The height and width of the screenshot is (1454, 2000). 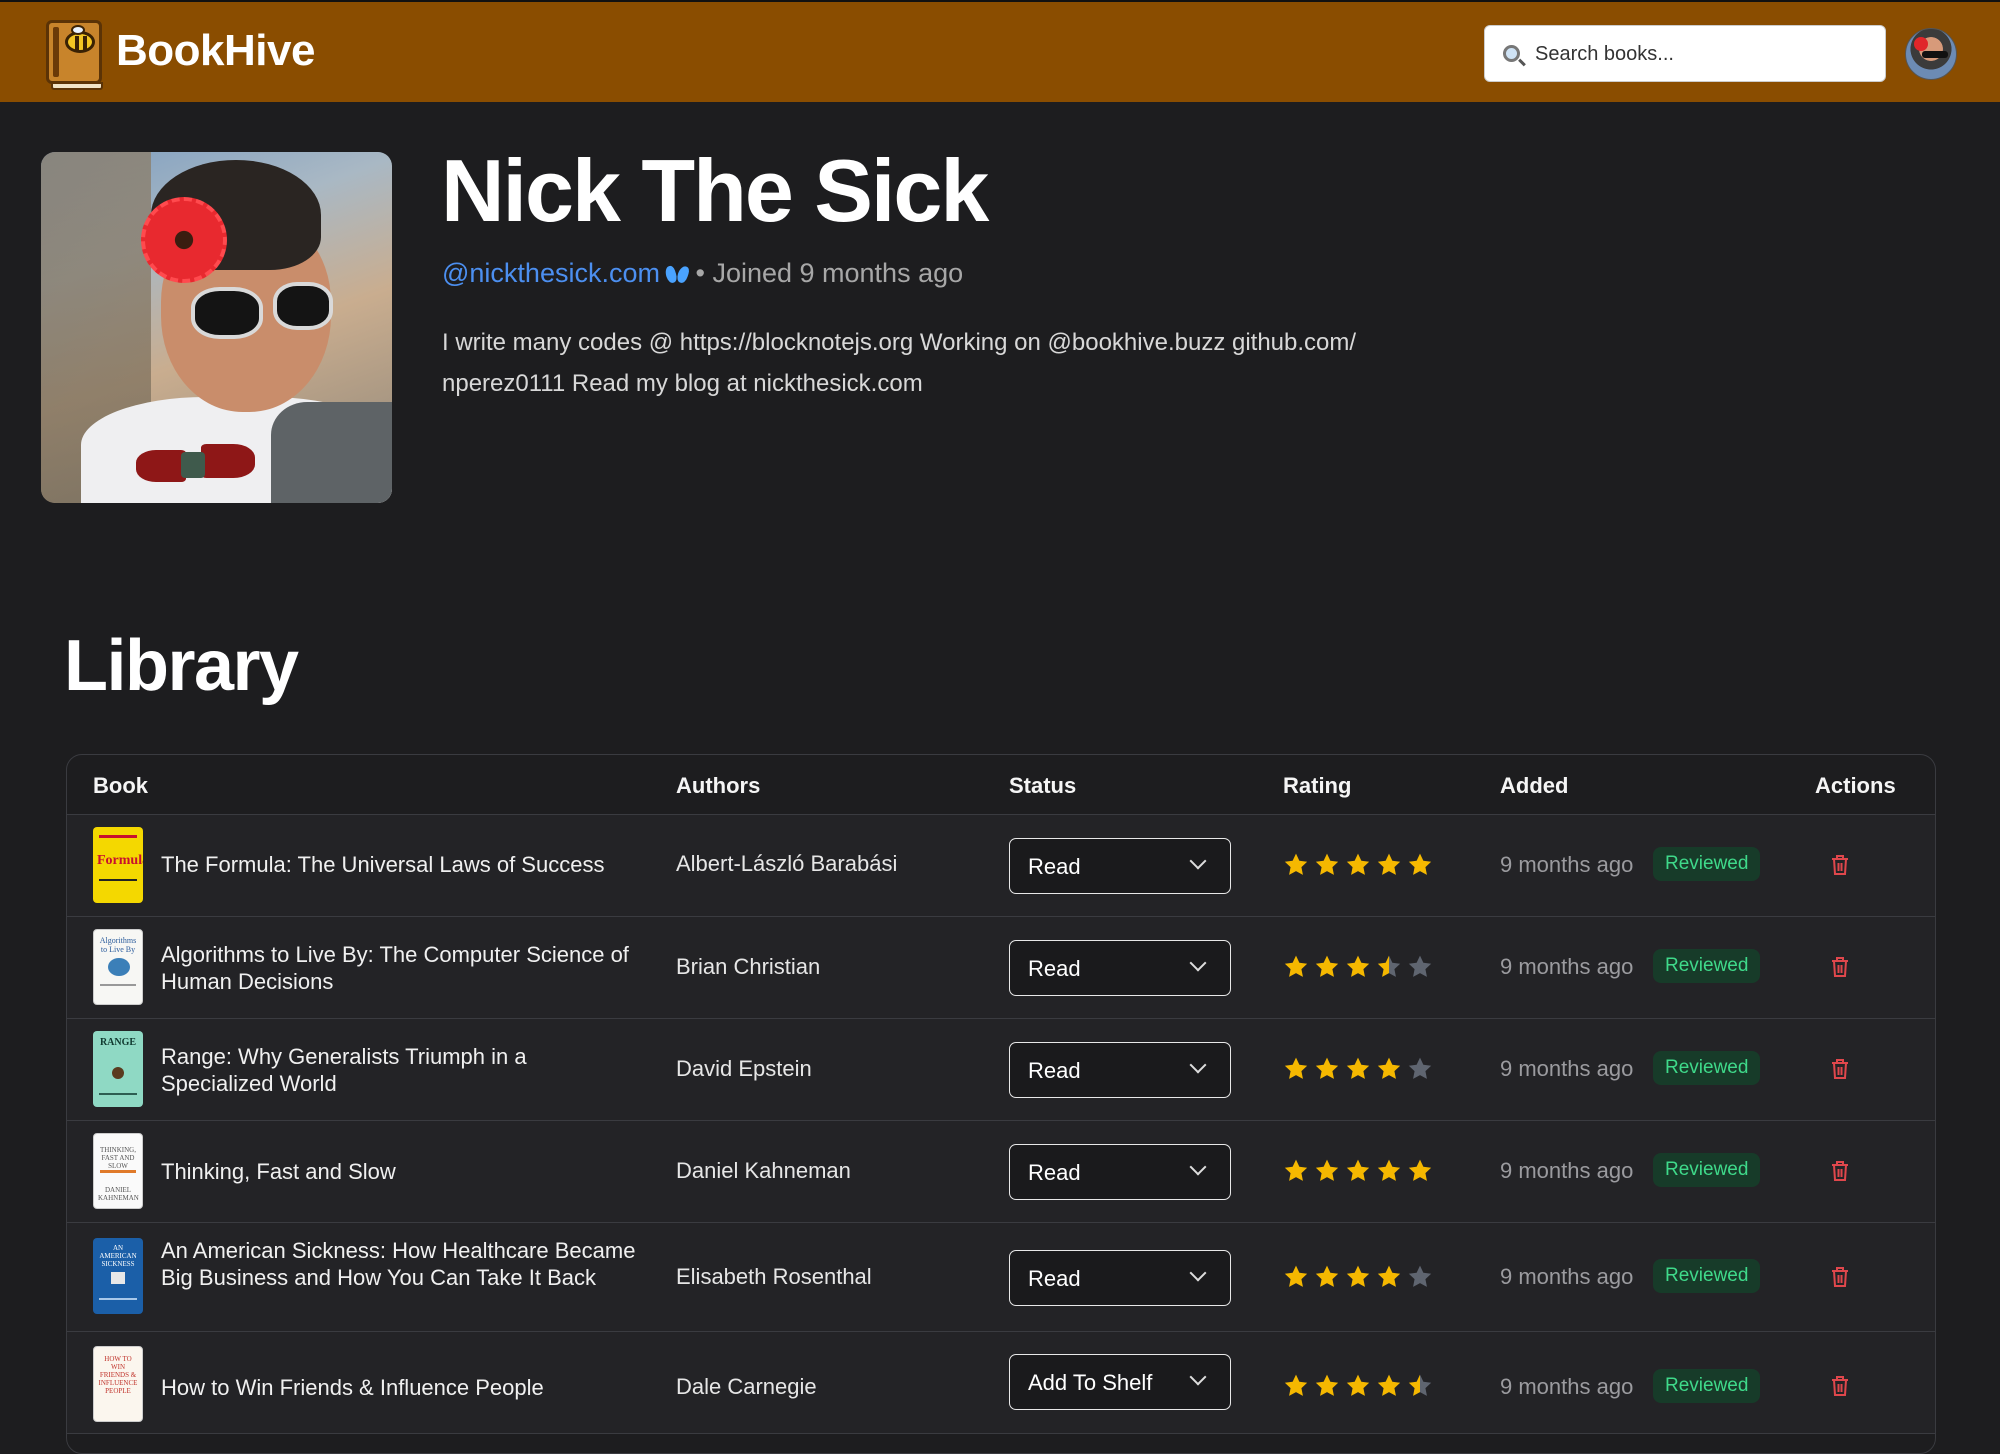 I want to click on book-author: Brian Christian, so click(x=748, y=967).